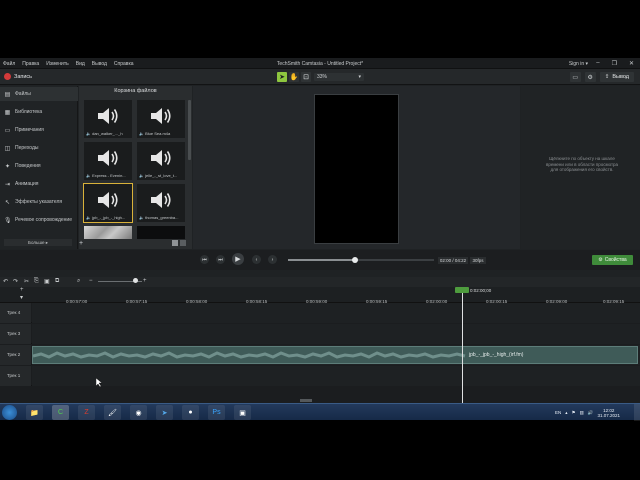 The image size is (640, 480). I want to click on sidebar-item-label: Эффекты указателя, so click(39, 202).